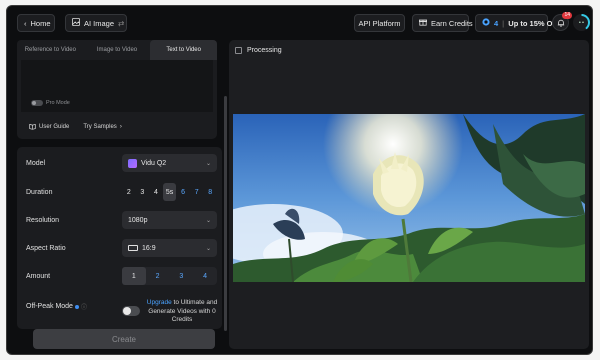  I want to click on swap-icon: ⇄, so click(121, 23).